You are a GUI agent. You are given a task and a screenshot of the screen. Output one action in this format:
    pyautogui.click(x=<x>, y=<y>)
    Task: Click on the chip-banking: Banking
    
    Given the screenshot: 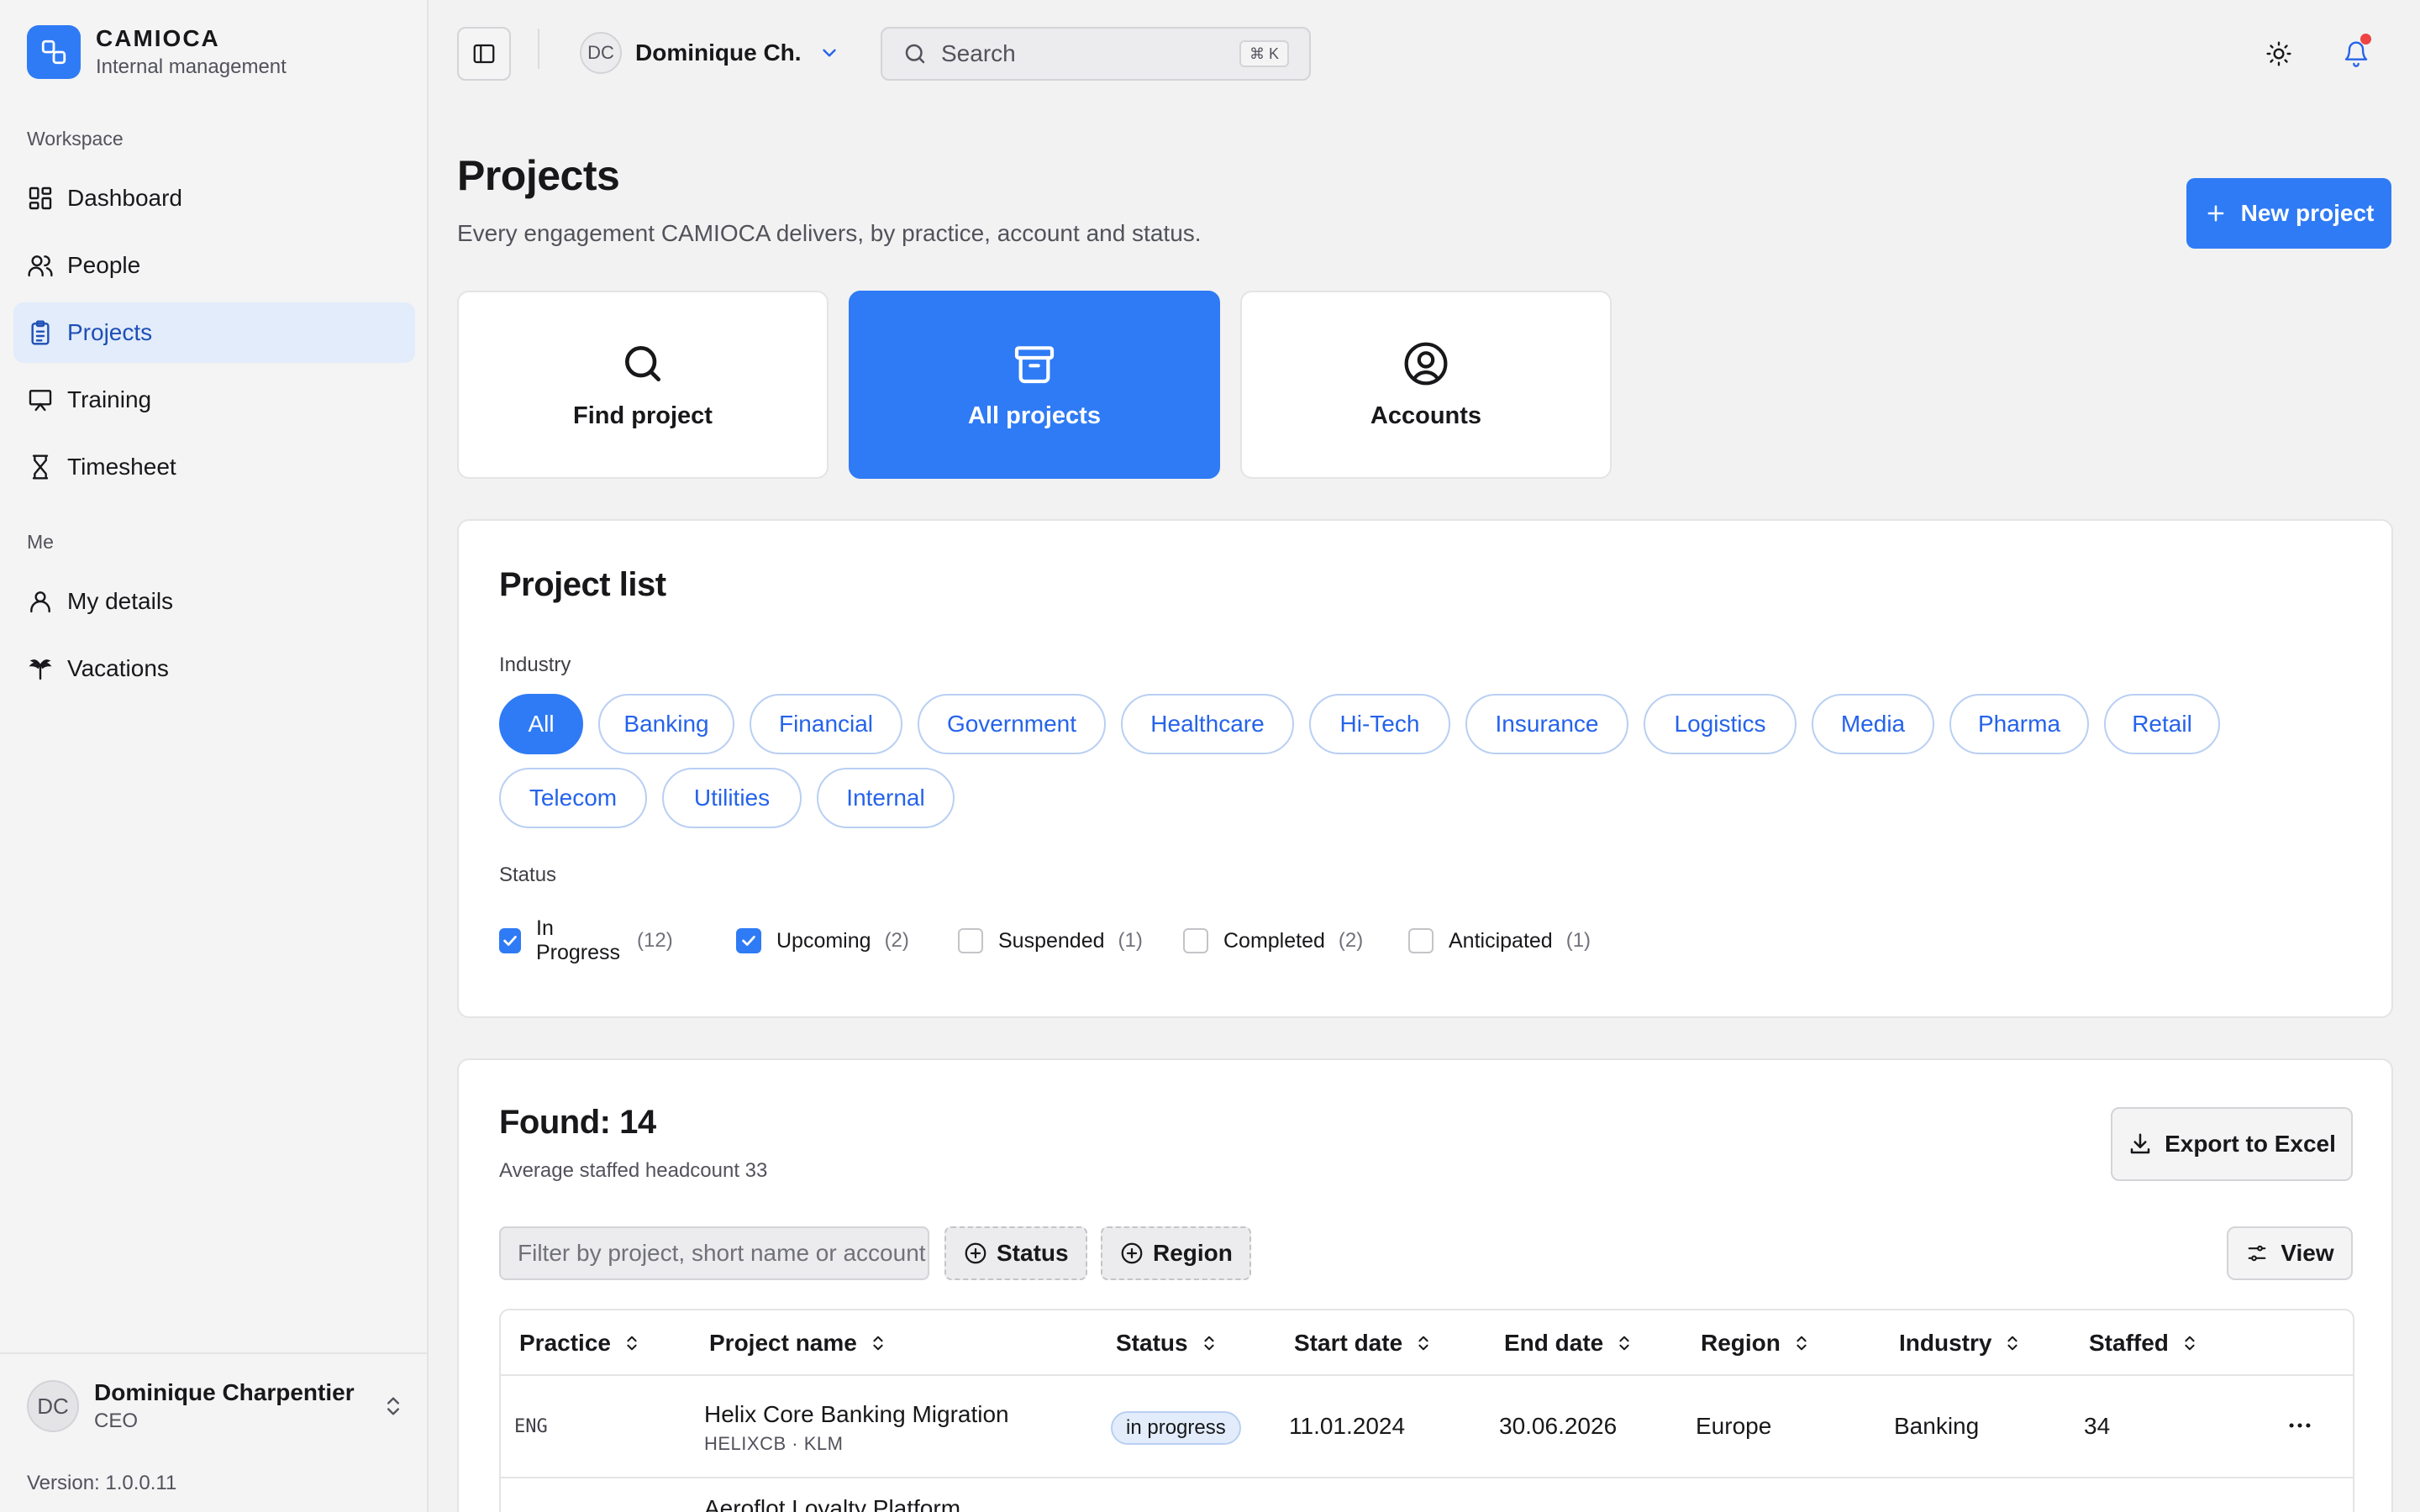 What is the action you would take?
    pyautogui.click(x=666, y=724)
    